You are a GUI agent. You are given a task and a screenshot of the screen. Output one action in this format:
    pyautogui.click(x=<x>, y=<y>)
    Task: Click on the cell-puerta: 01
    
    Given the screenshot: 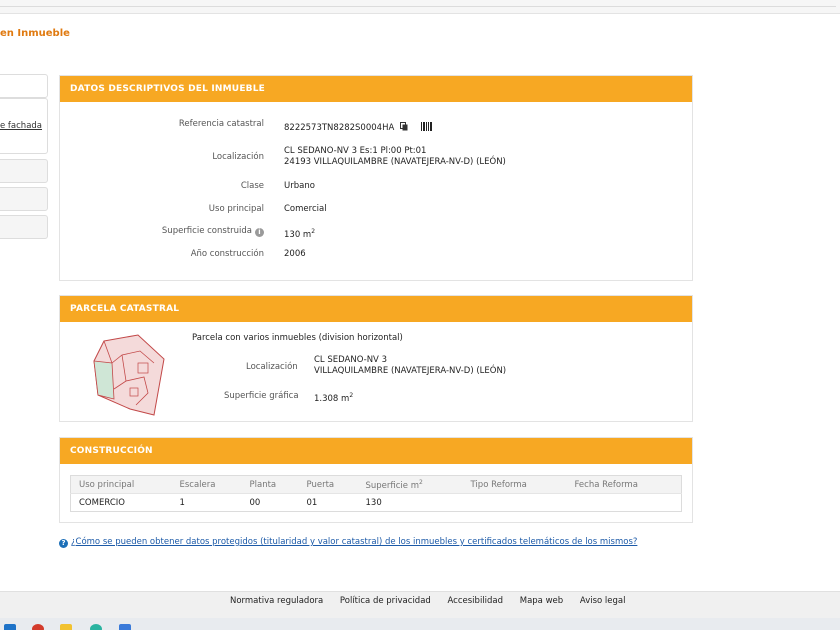 What is the action you would take?
    pyautogui.click(x=328, y=502)
    